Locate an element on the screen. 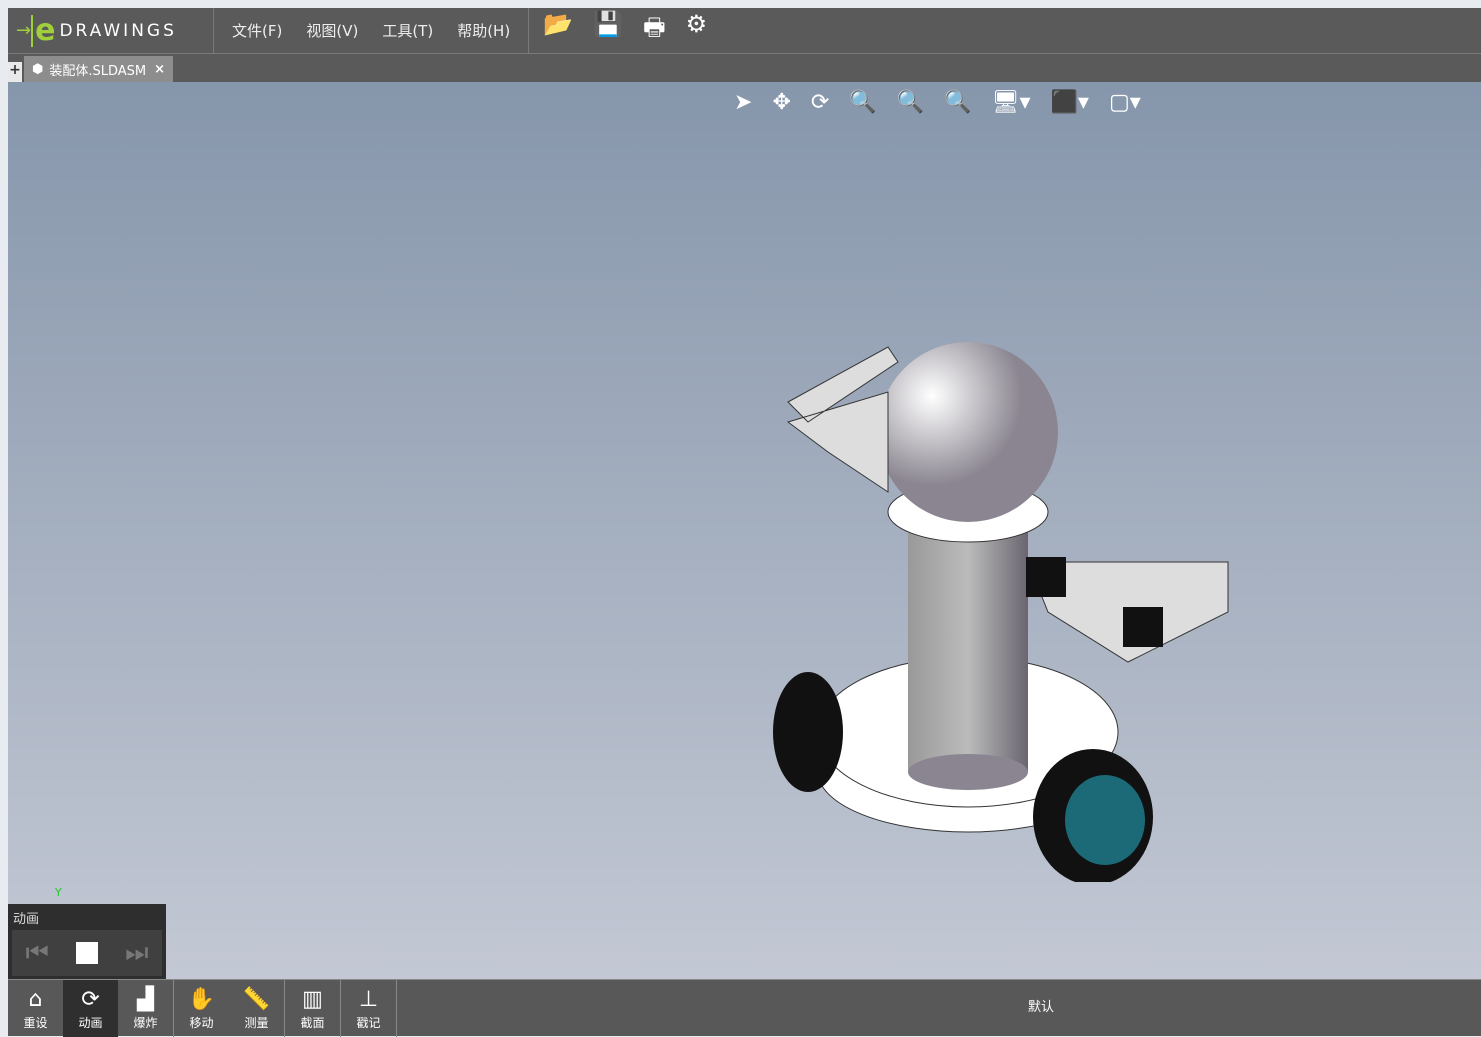 This screenshot has height=1037, width=1481. section-icon: ▥ is located at coordinates (312, 999).